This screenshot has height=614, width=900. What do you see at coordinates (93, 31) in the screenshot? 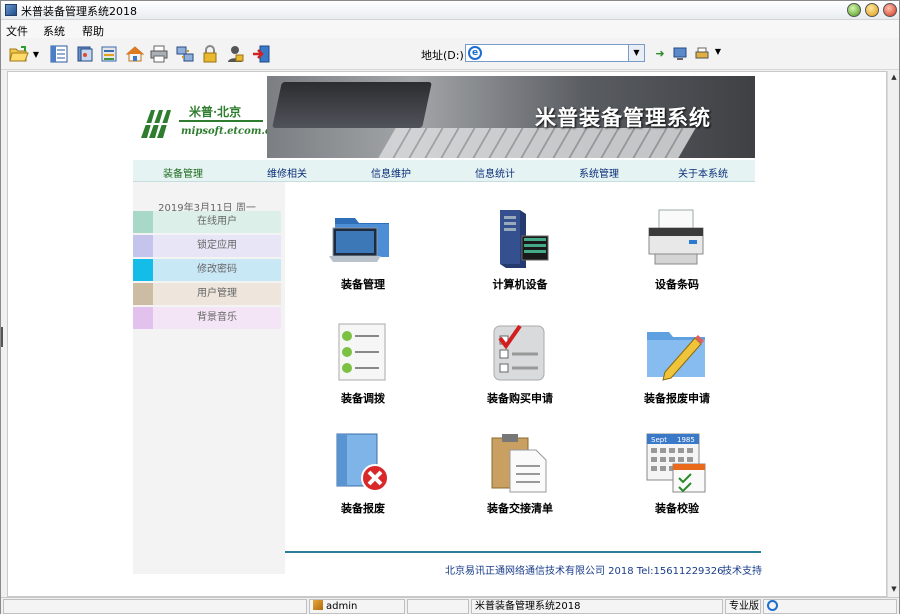
I see `menu-help: 帮助` at bounding box center [93, 31].